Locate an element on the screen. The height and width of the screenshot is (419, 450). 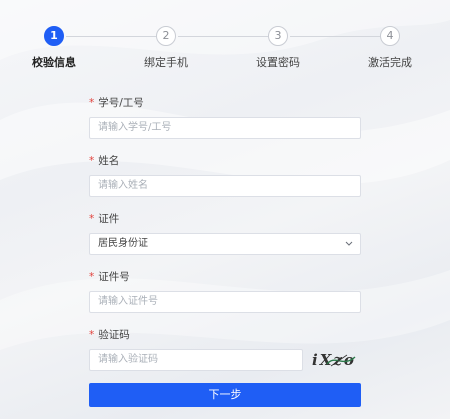
student-id-label: 学号/工号 is located at coordinates (121, 103).